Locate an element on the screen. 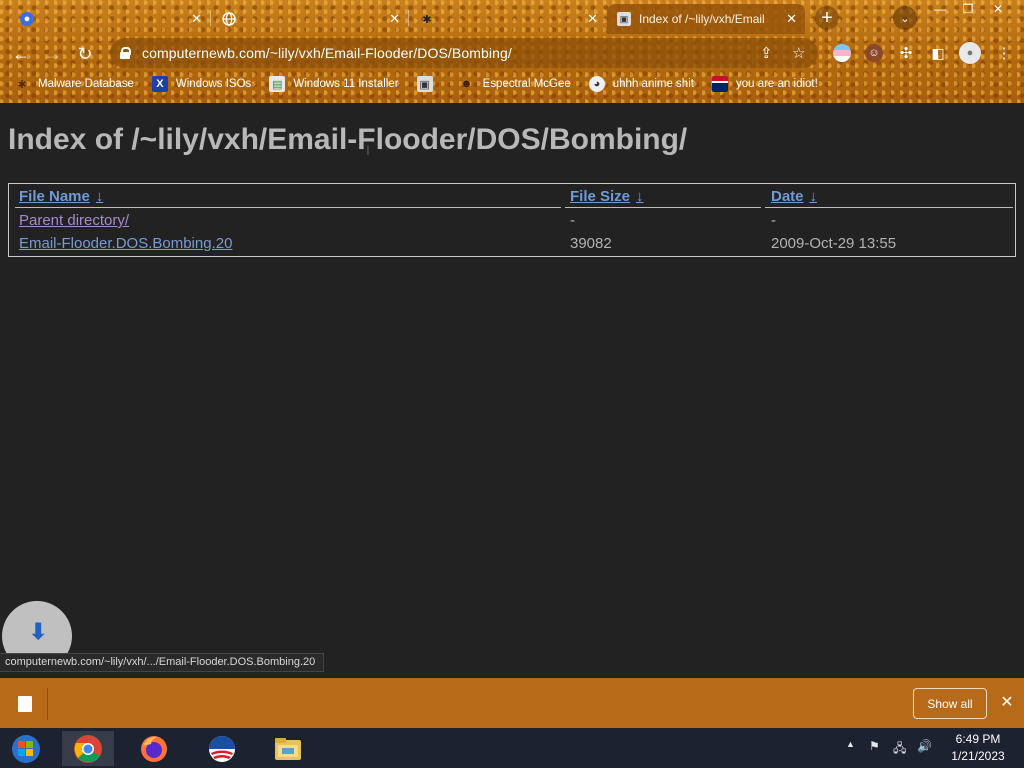 Image resolution: width=1024 pixels, height=768 pixels. bookmark-espectral-mcgee: ☻ Espectral McGee is located at coordinates (515, 84).